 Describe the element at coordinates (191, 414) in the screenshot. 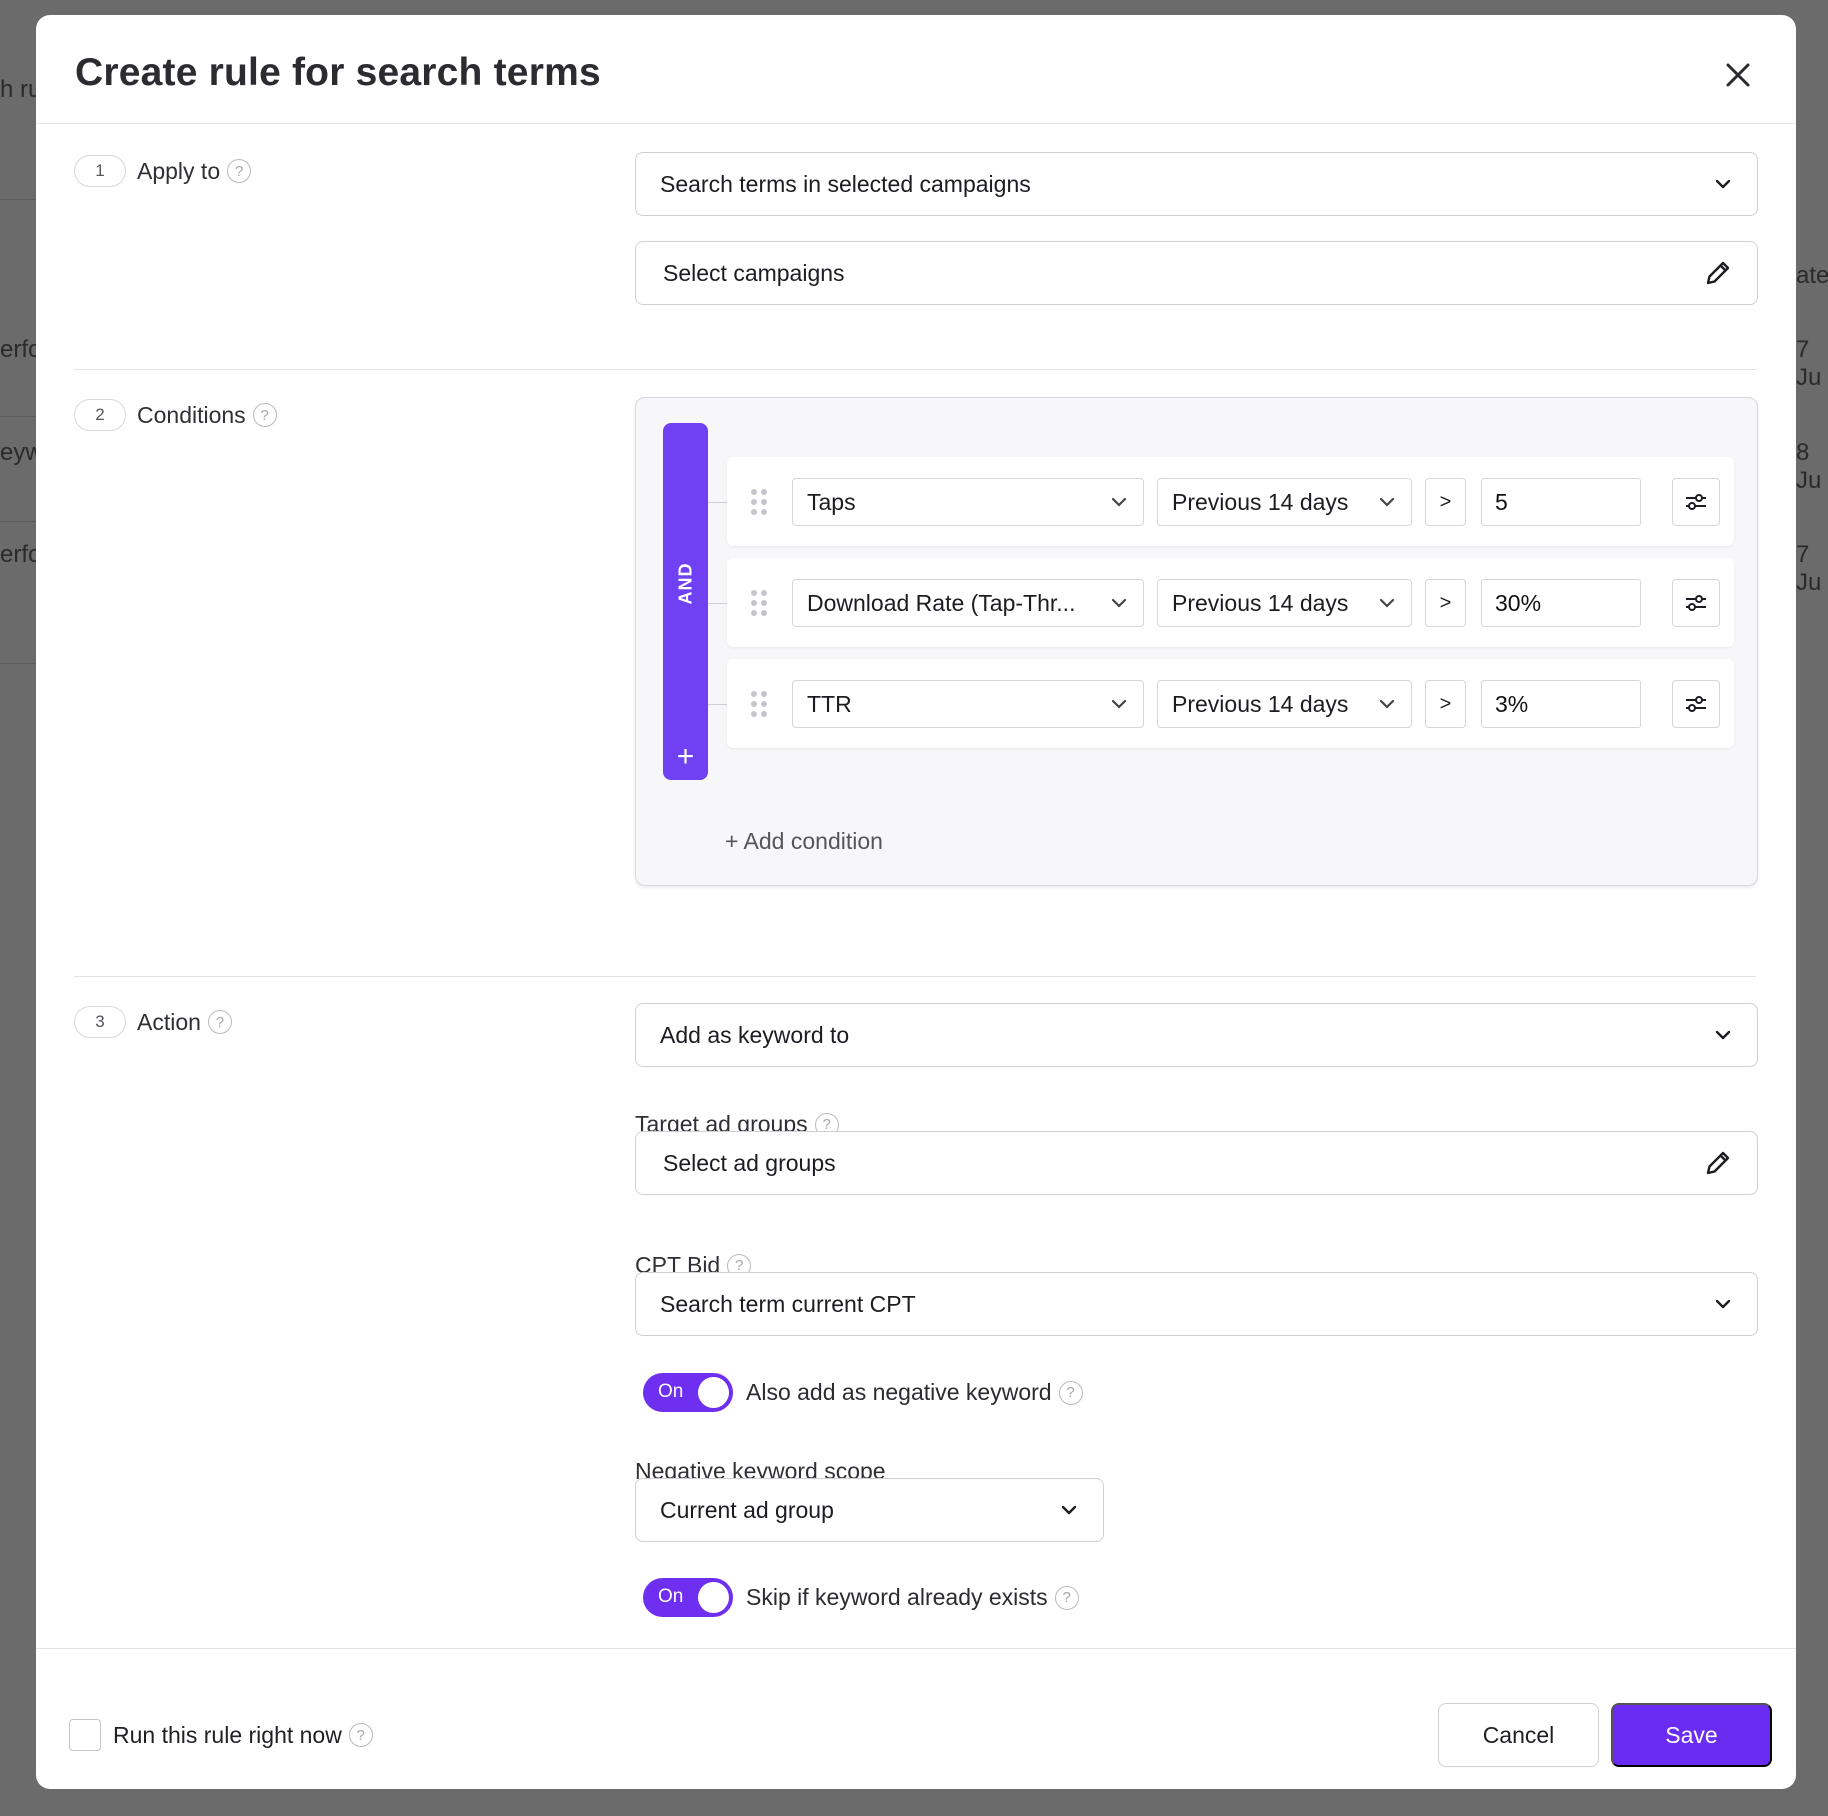

I see `section-title: Conditions` at that location.